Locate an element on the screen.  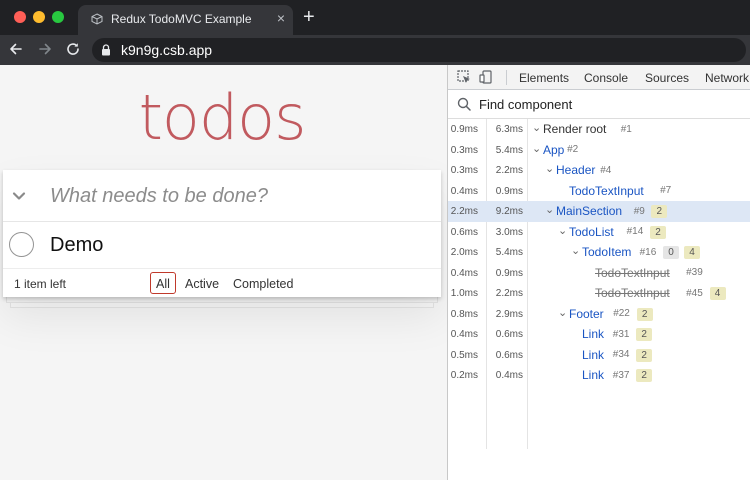
component-name: TodoItem is located at coordinates (606, 252).